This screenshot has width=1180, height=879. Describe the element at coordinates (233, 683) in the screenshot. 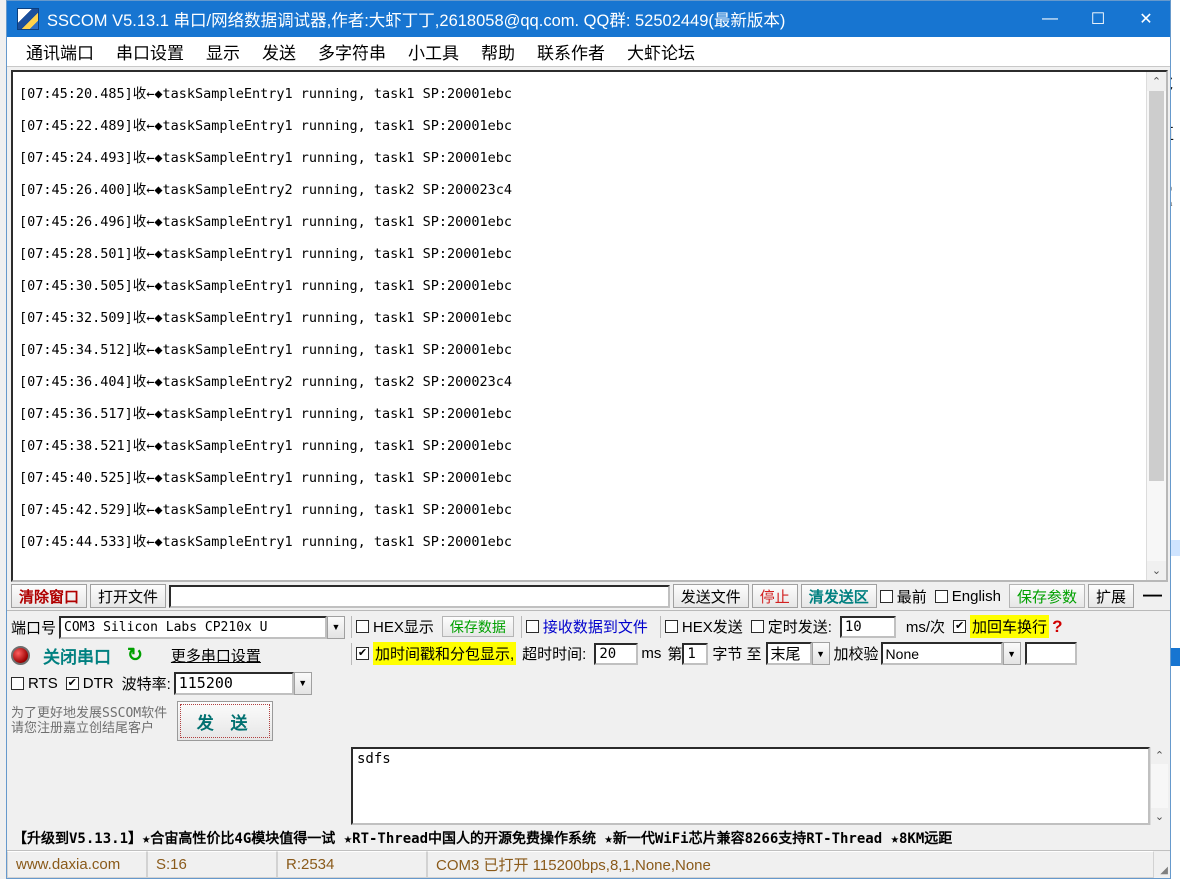

I see `baud-value: 115200` at that location.